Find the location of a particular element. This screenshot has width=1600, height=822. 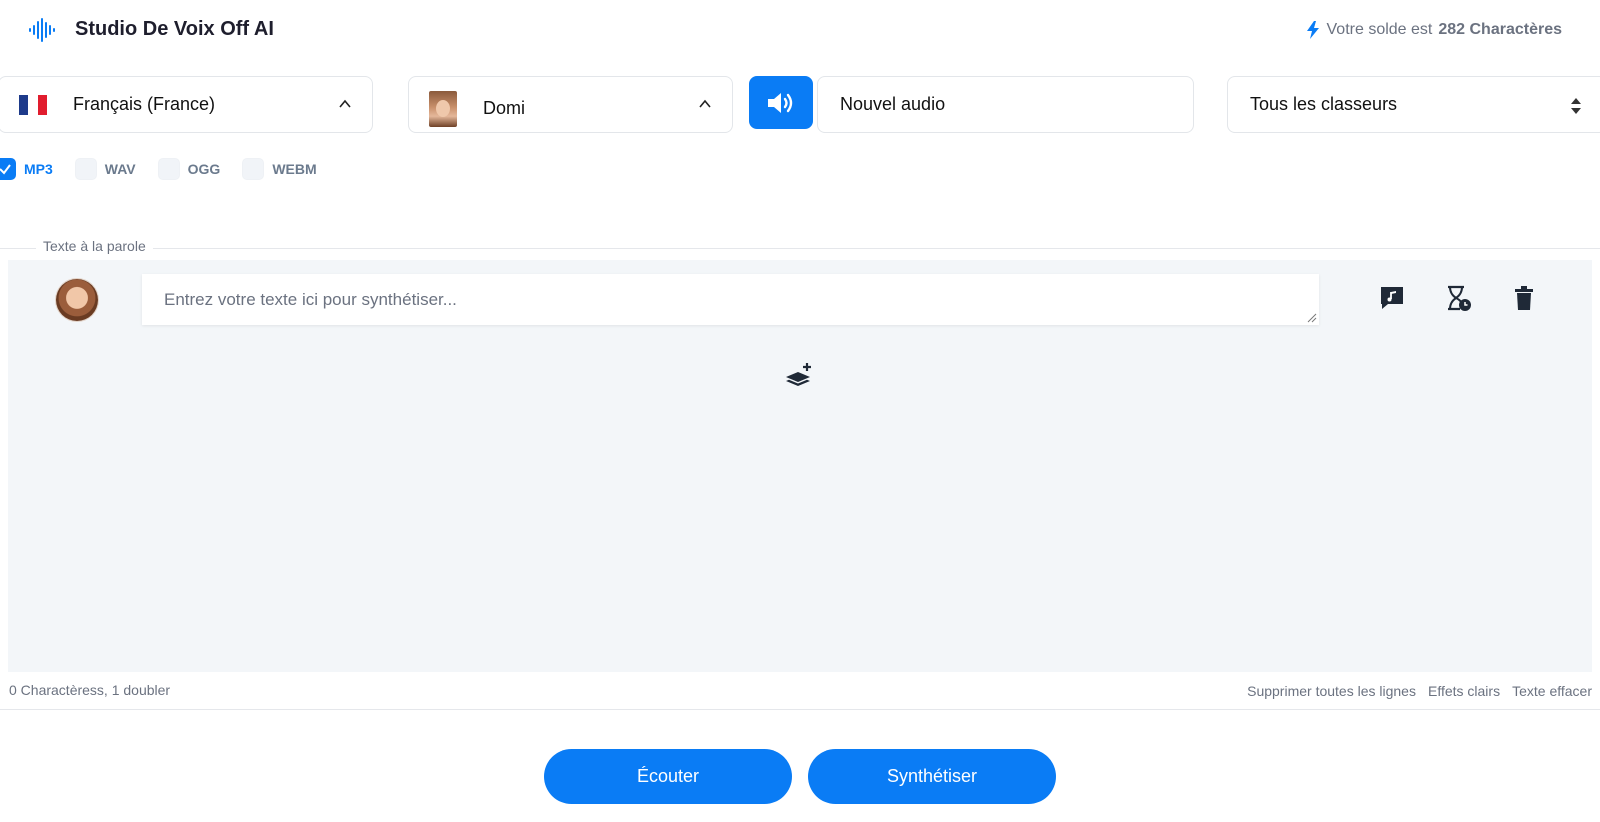

audio-name-input is located at coordinates (1005, 104).